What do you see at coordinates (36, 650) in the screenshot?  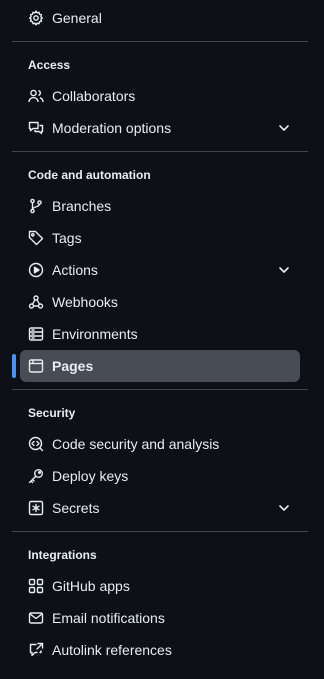 I see `cross-reference-icon` at bounding box center [36, 650].